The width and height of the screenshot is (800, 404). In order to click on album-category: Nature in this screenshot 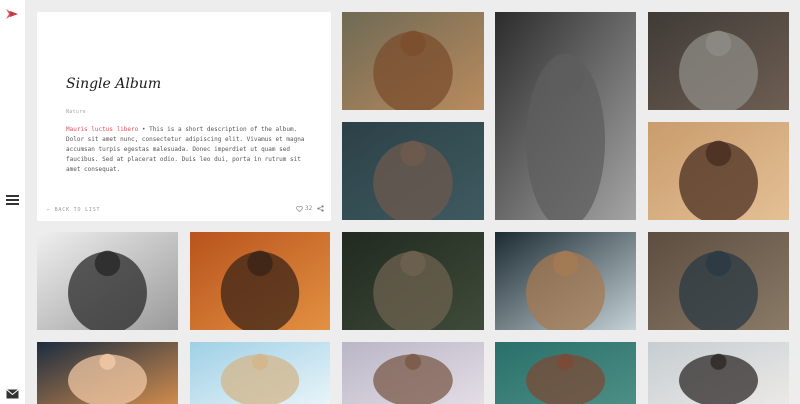, I will do `click(76, 112)`.